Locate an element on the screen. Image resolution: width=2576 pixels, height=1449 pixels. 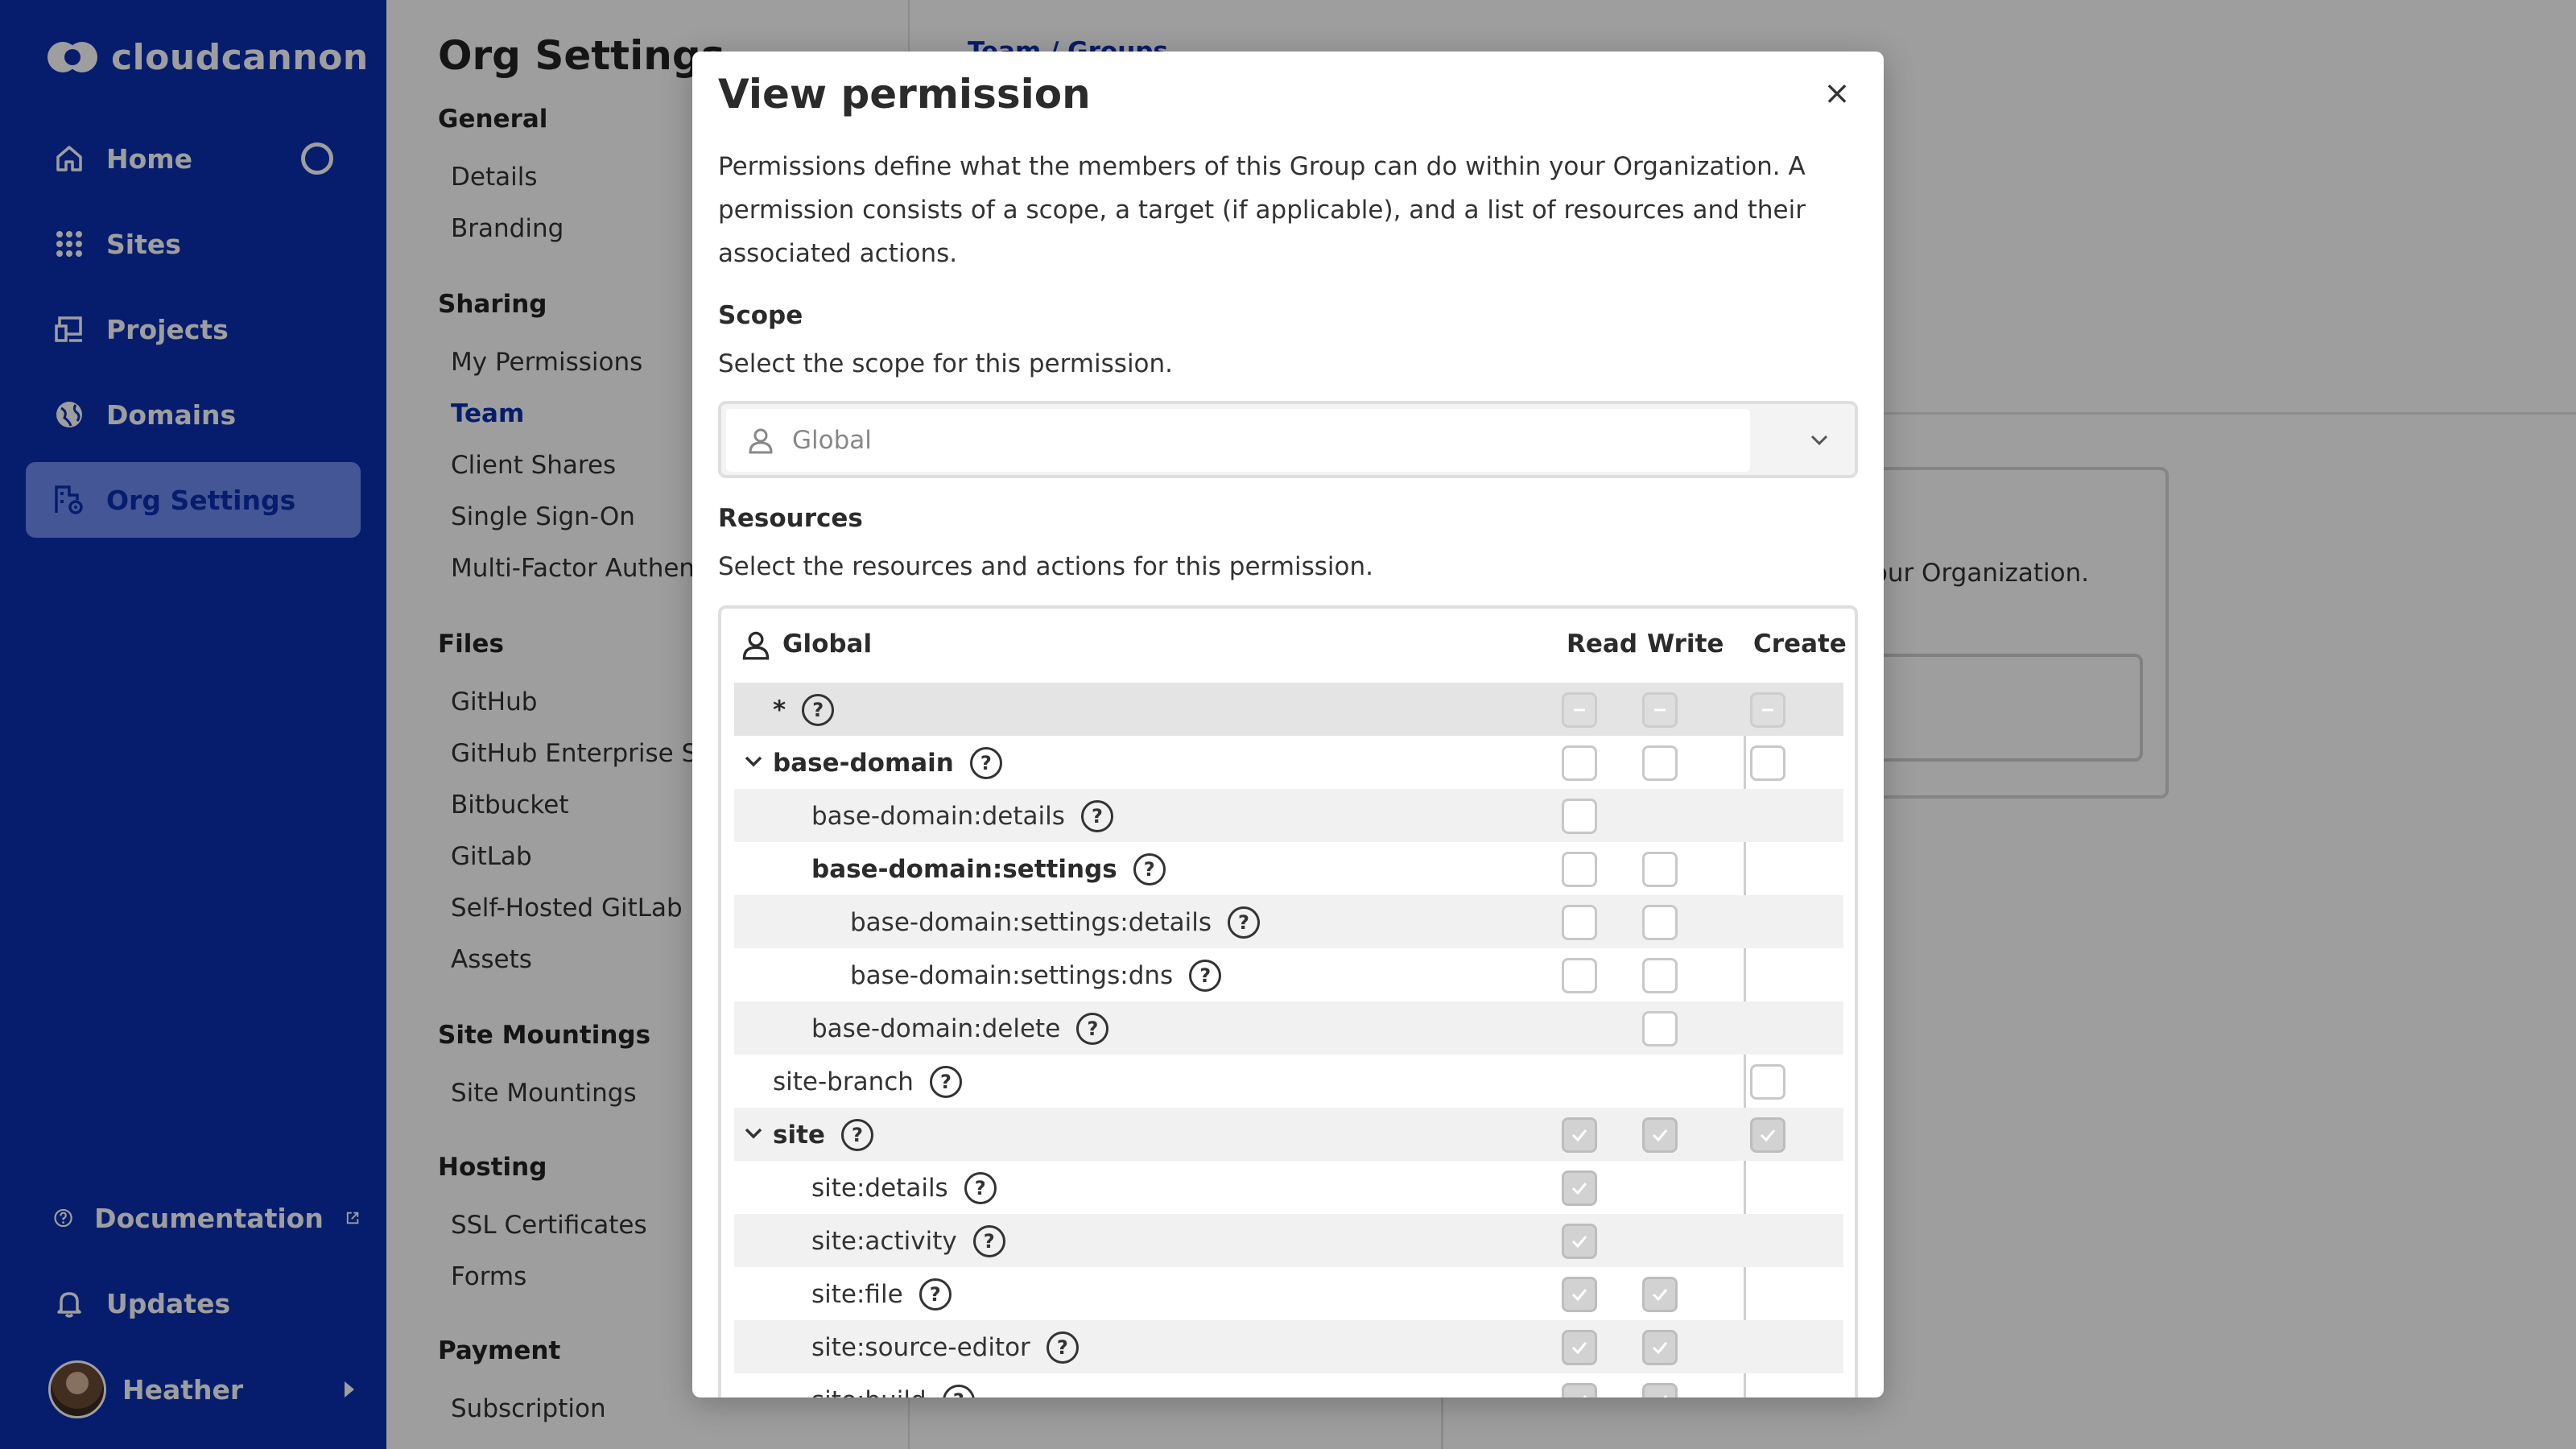
close-button: × is located at coordinates (1837, 93).